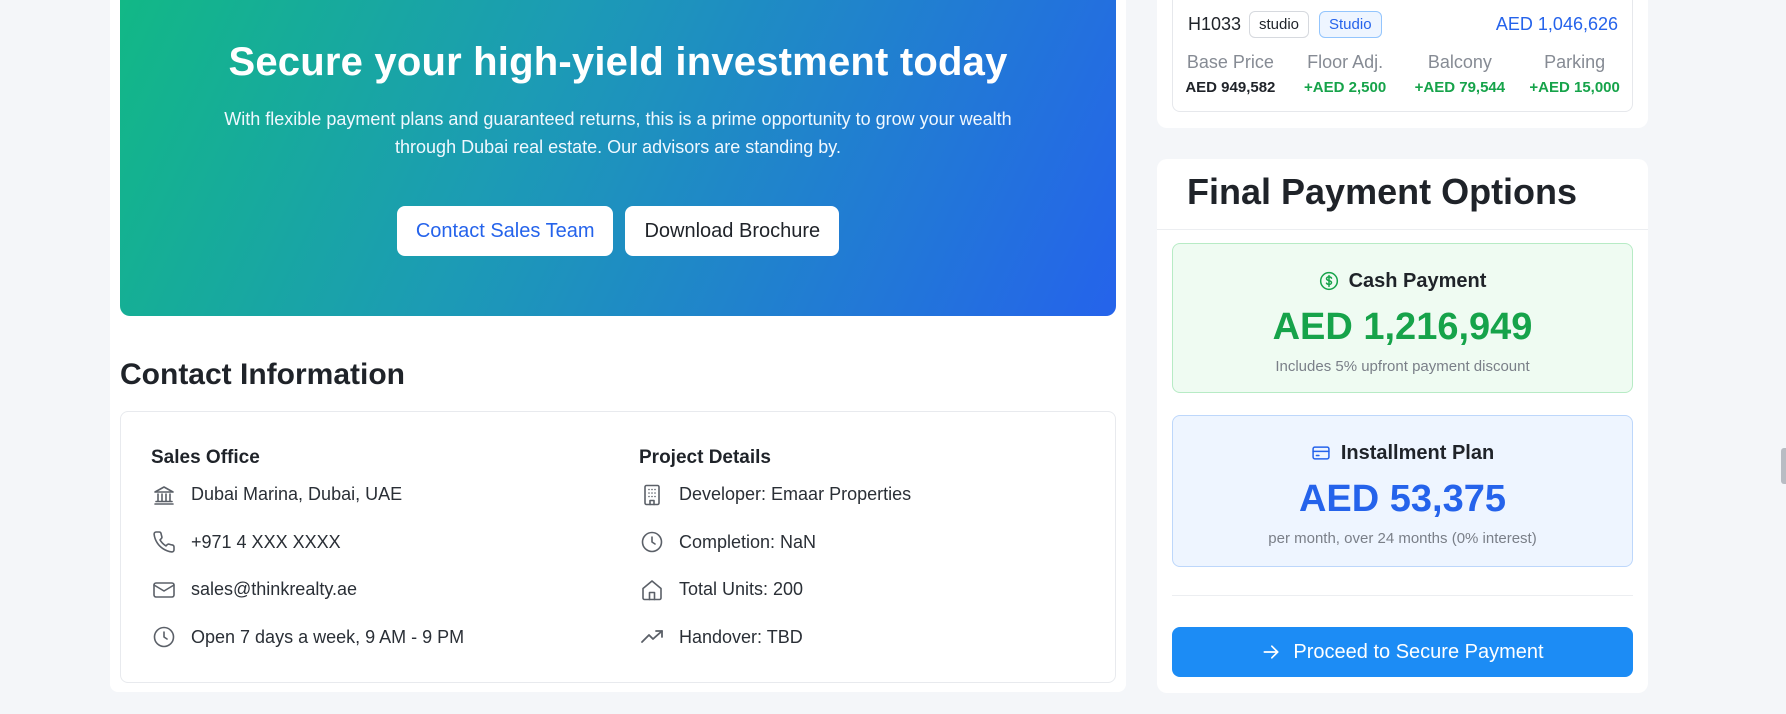 This screenshot has width=1786, height=714. Describe the element at coordinates (1345, 62) in the screenshot. I see `breakdown-label: Floor Adj.` at that location.